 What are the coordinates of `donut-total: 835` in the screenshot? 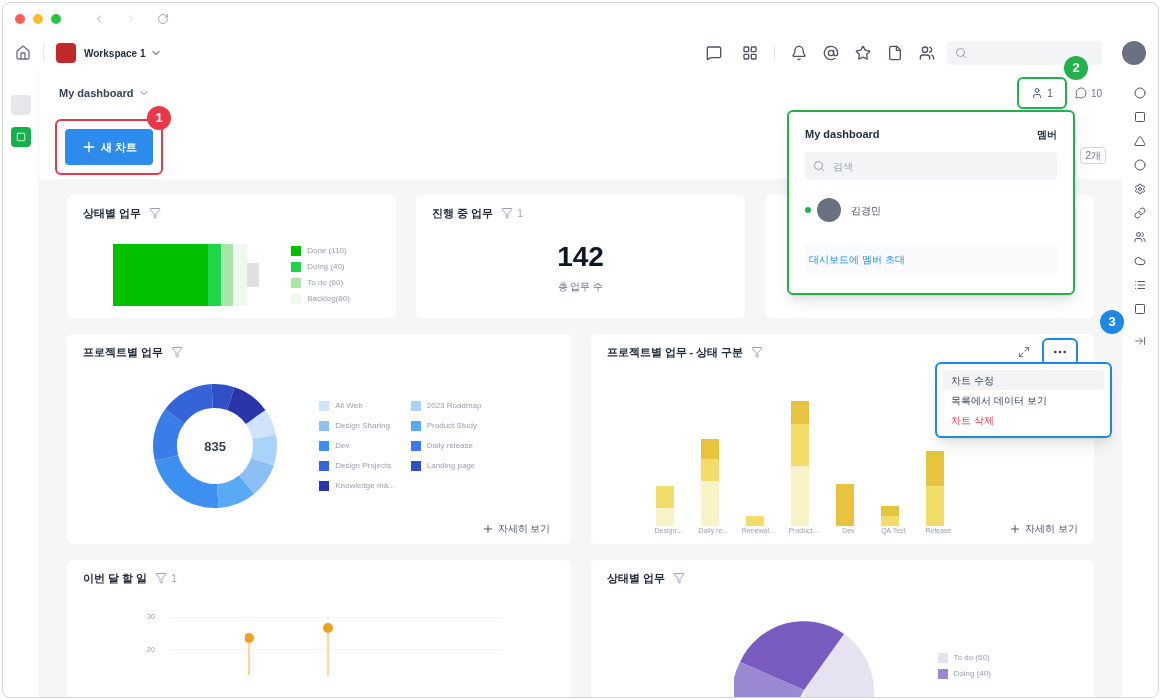 It's located at (215, 445).